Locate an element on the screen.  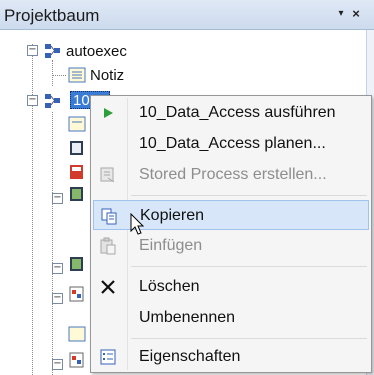
panel-title: Projektbaum is located at coordinates (52, 15).